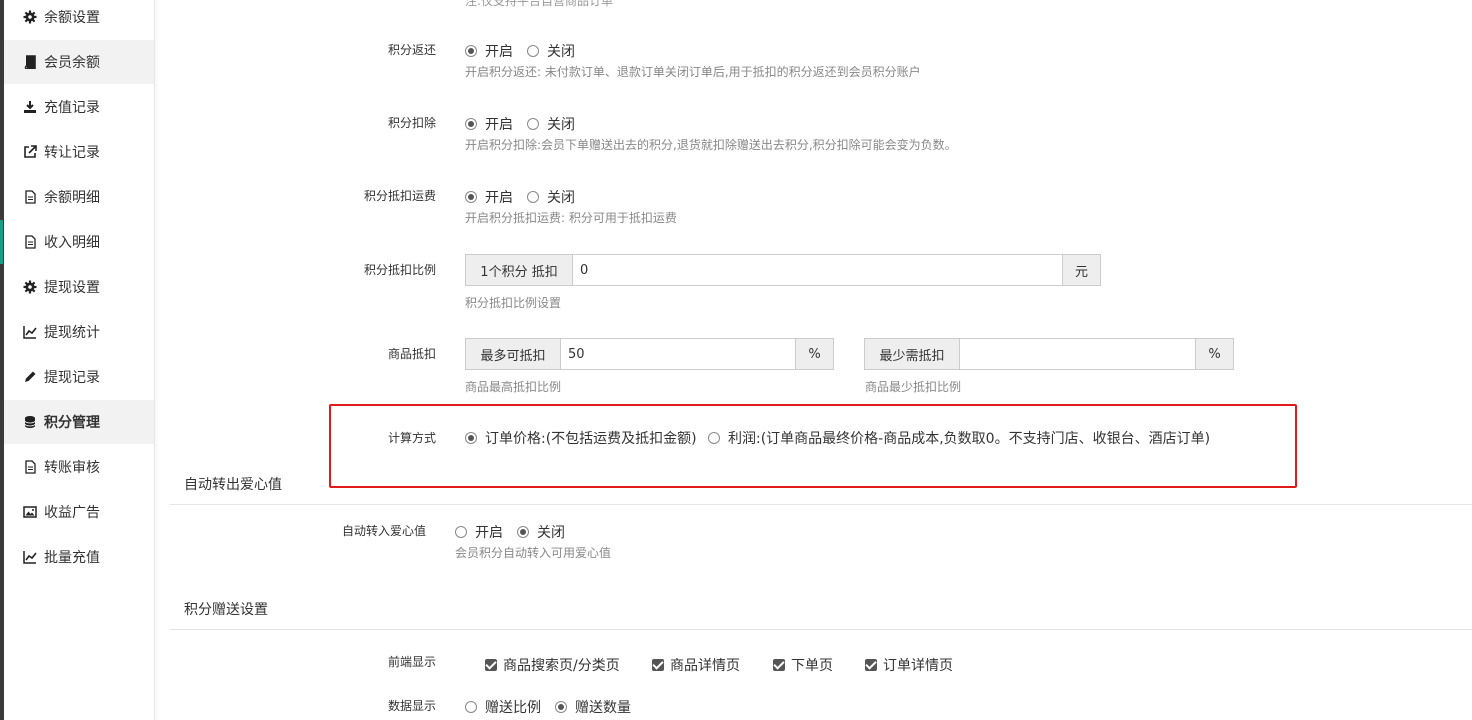 The width and height of the screenshot is (1472, 720). Describe the element at coordinates (72, 63) in the screenshot. I see `sidebar-item-label: 会员余额` at that location.